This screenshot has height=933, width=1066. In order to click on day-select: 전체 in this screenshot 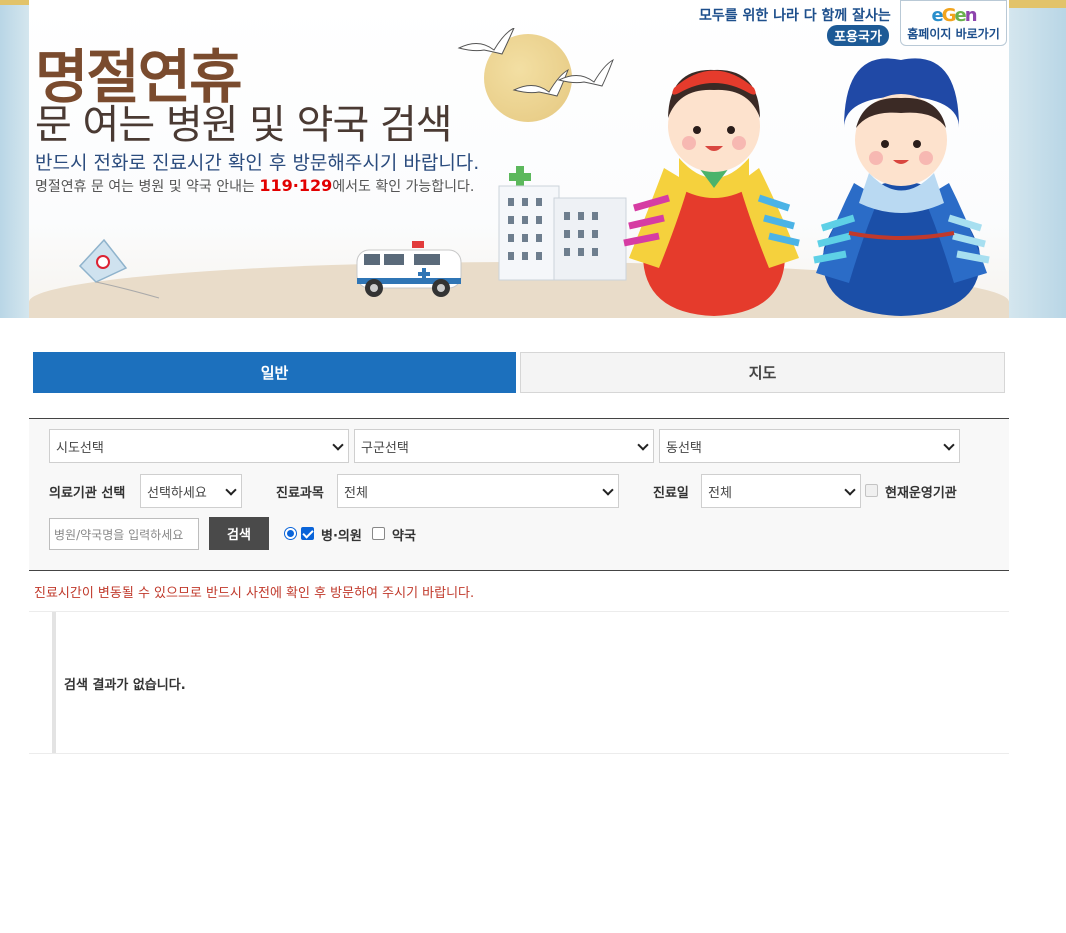, I will do `click(781, 491)`.